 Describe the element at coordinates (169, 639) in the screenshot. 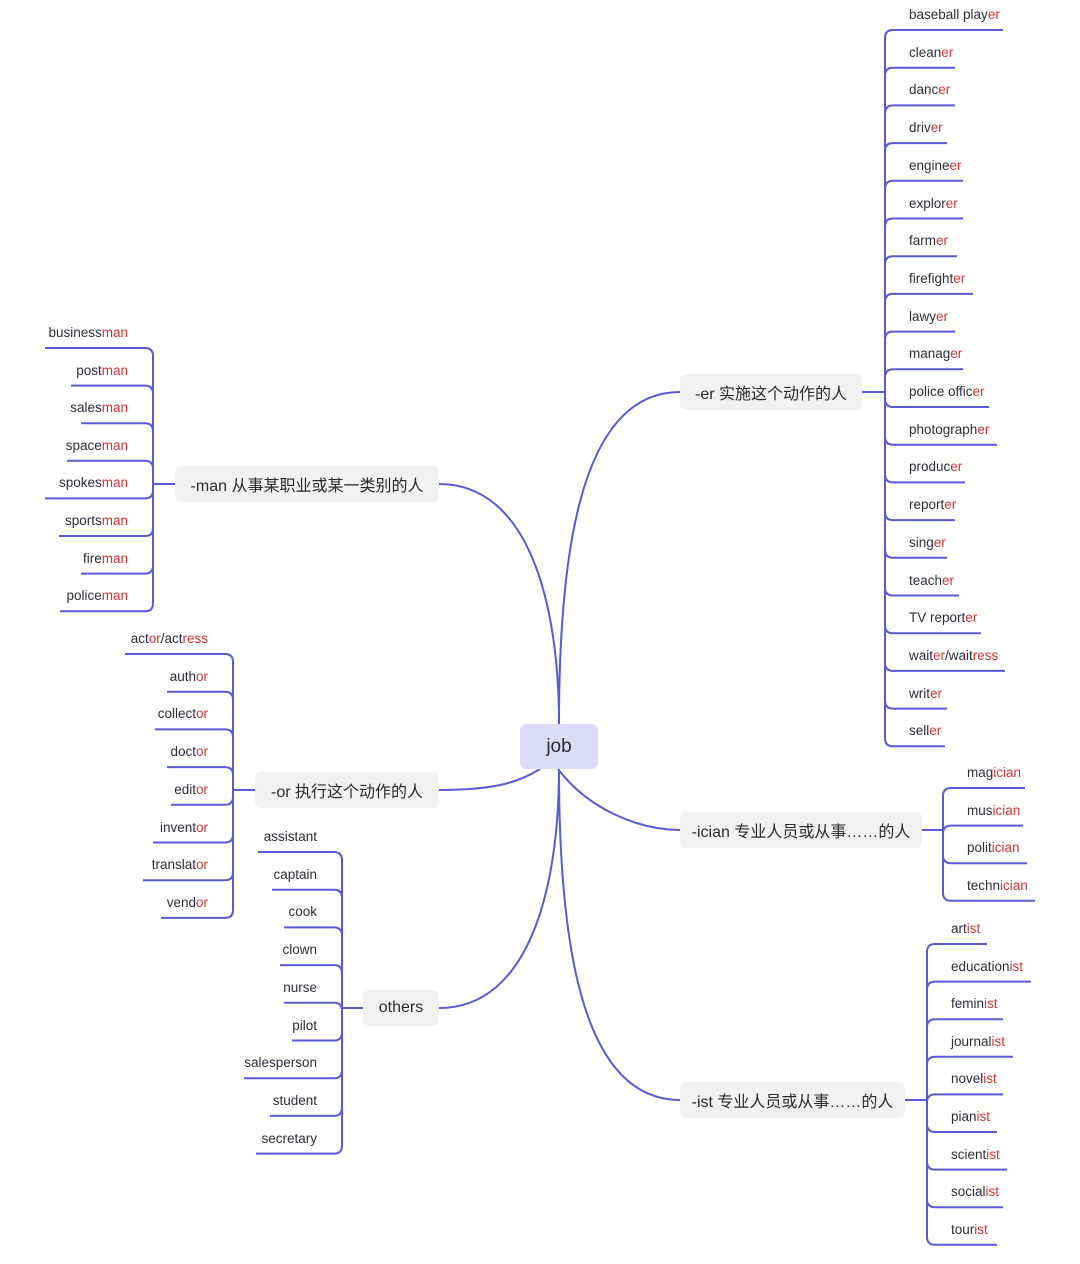

I see `leaf-or-0: actor/actress` at that location.